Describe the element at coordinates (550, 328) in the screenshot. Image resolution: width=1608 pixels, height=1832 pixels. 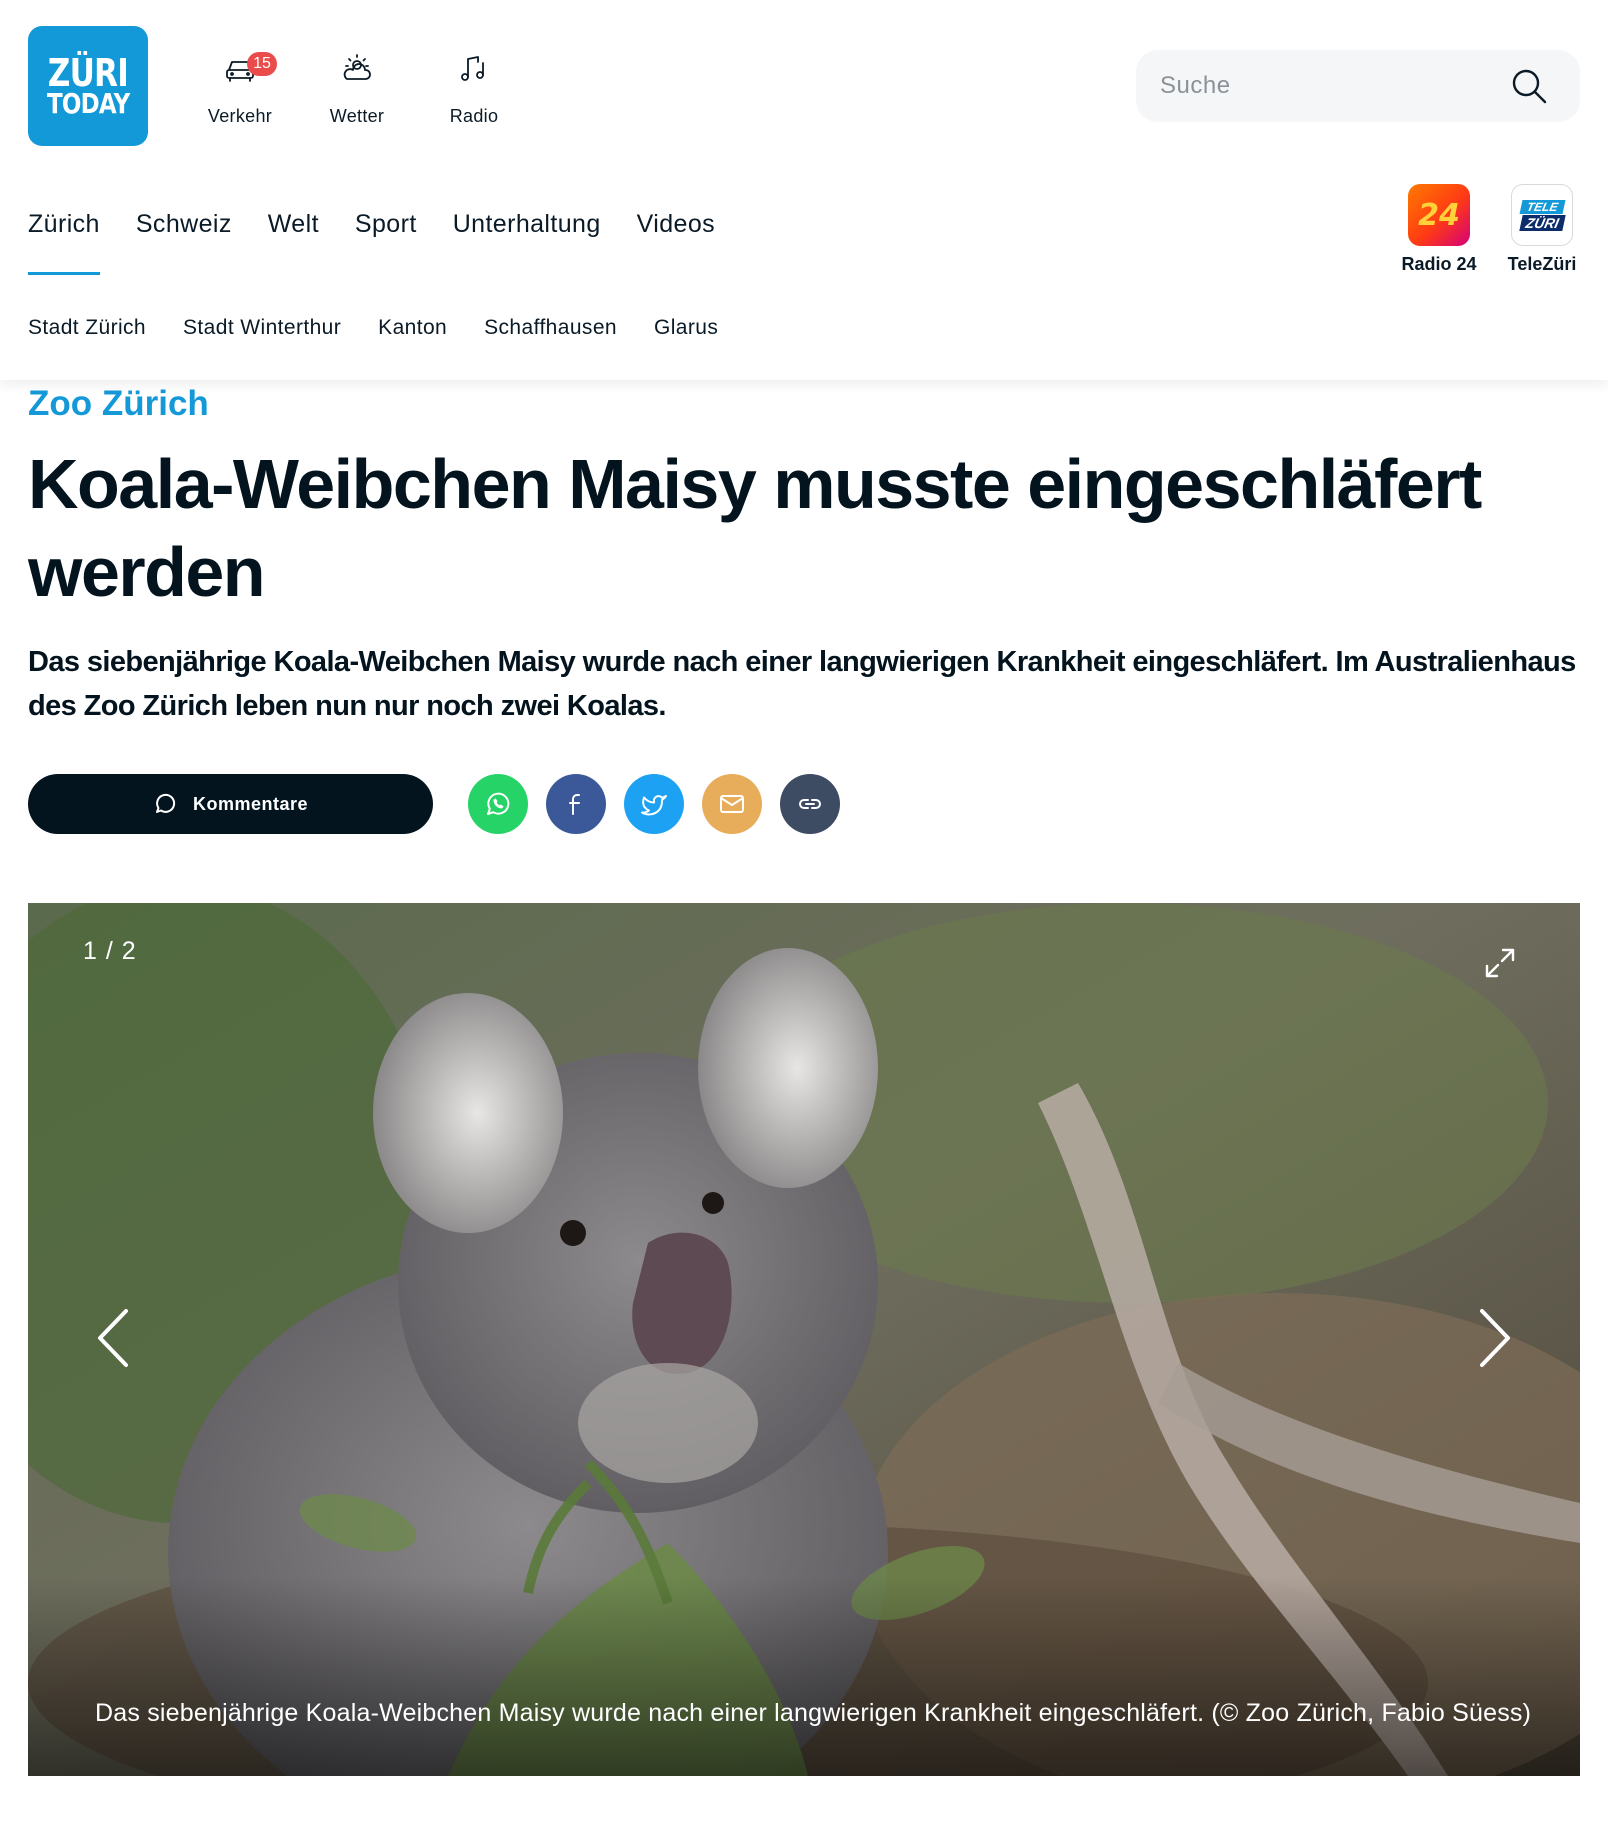
I see `sub-nav-item-schaffhausen: Schaffhausen` at that location.